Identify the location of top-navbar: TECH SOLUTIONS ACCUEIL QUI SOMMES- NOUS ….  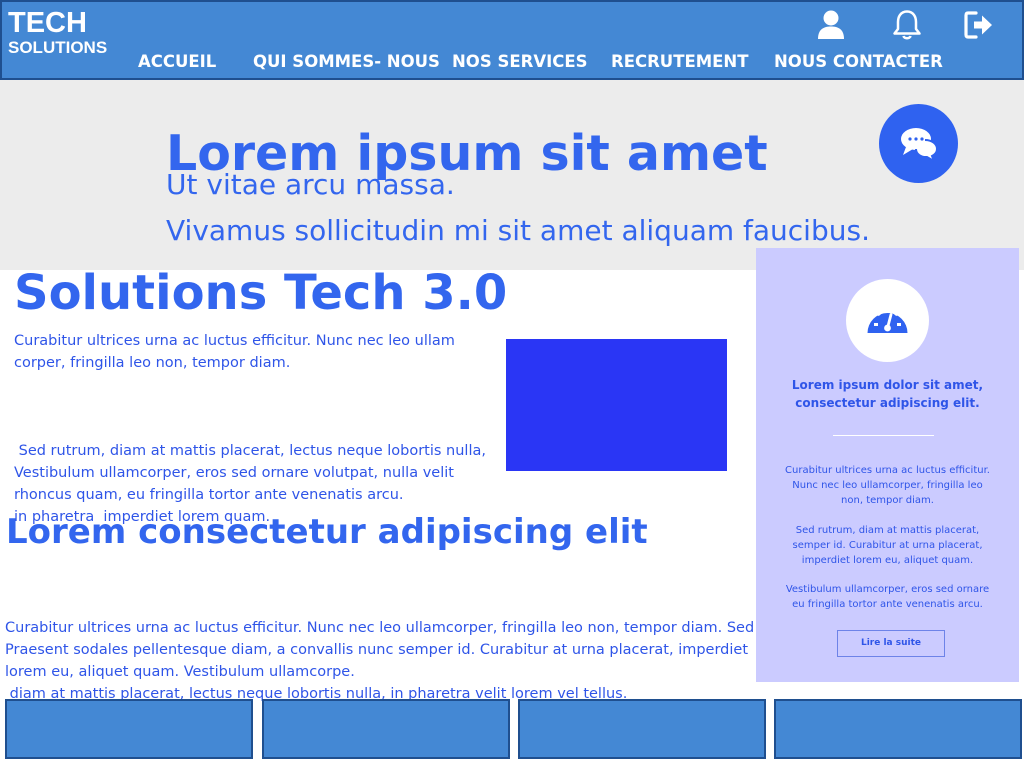
(512, 40).